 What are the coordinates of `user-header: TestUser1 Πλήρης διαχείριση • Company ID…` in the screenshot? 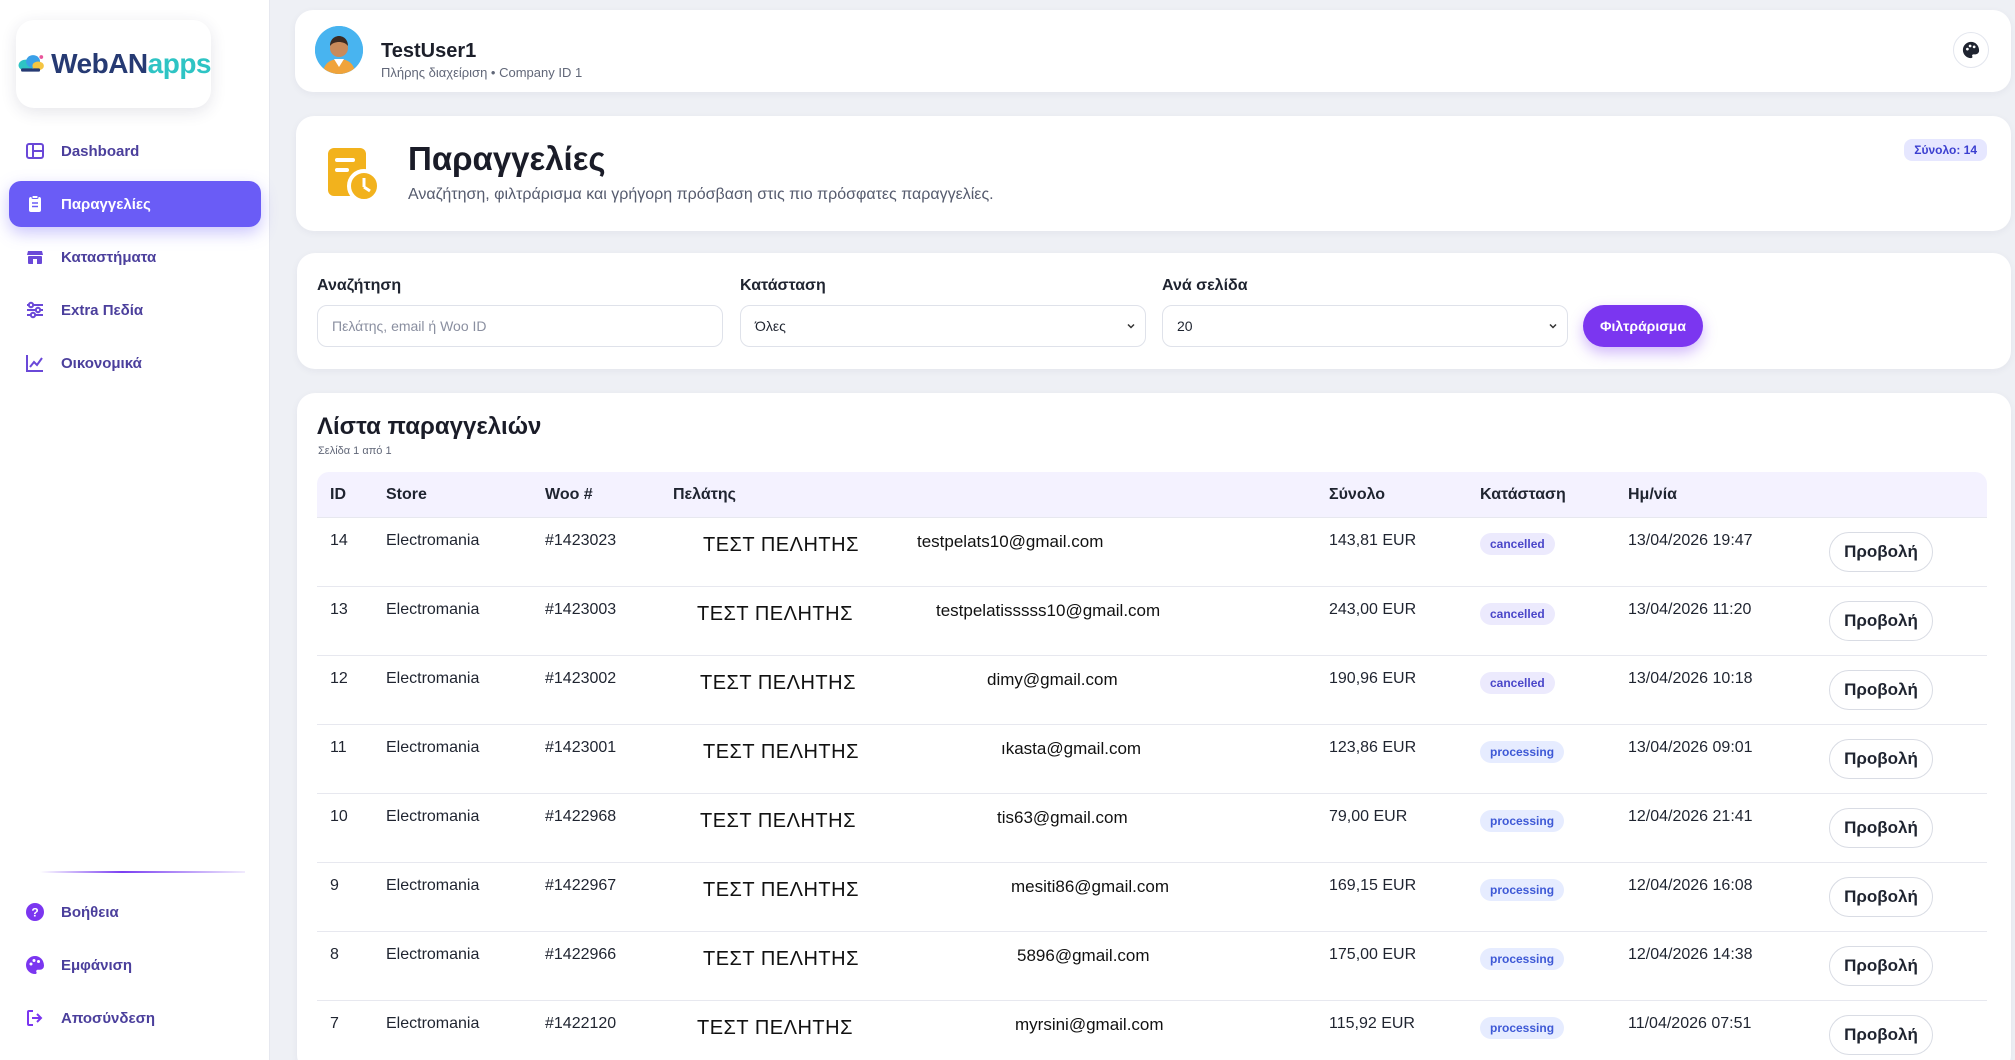 It's located at (1153, 51).